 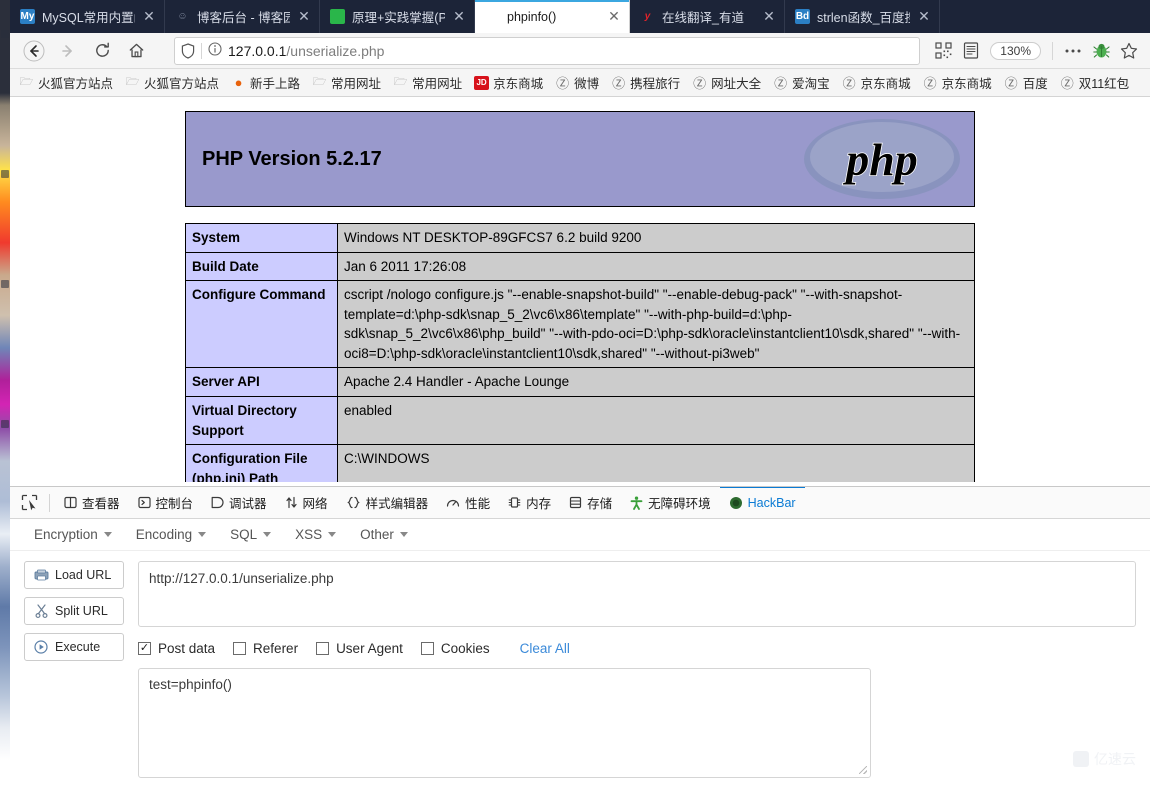 I want to click on home-icon, so click(x=136, y=51).